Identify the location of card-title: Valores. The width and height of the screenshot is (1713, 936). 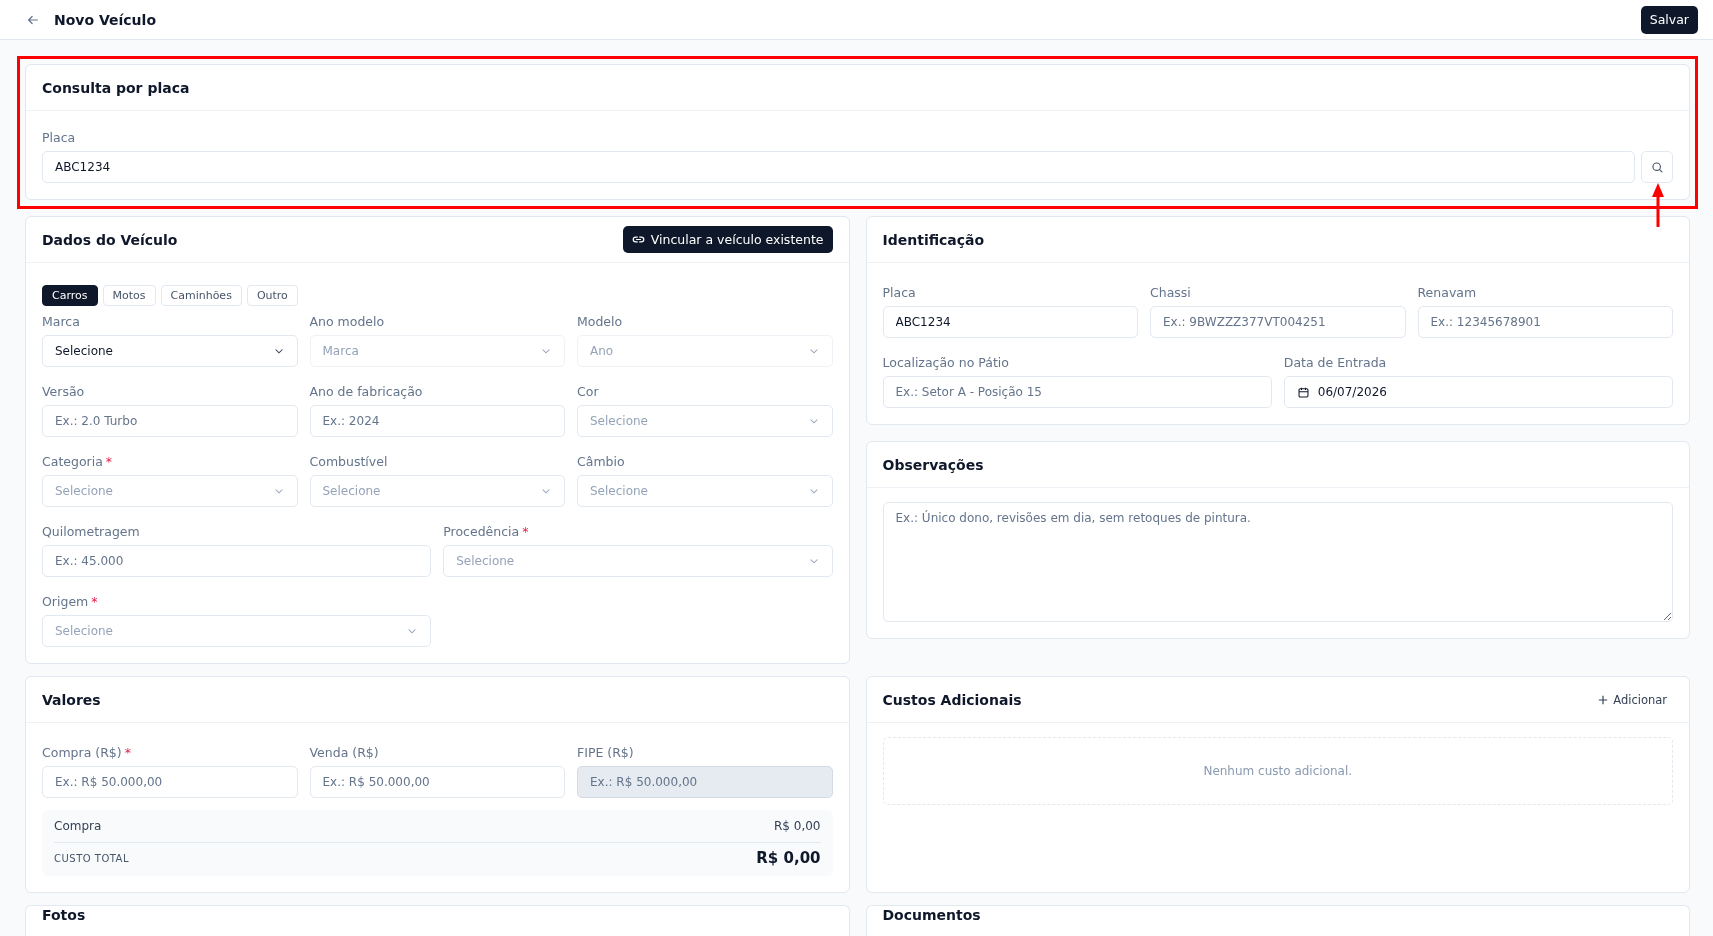
(71, 699).